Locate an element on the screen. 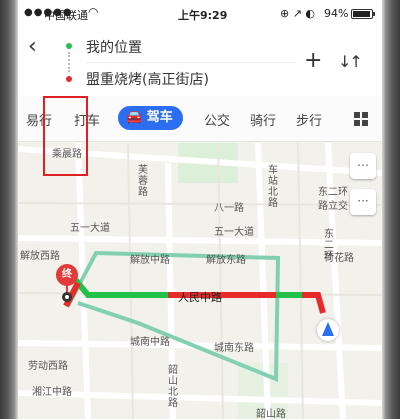 This screenshot has width=400, height=419. map-label: 韶山路 is located at coordinates (271, 414).